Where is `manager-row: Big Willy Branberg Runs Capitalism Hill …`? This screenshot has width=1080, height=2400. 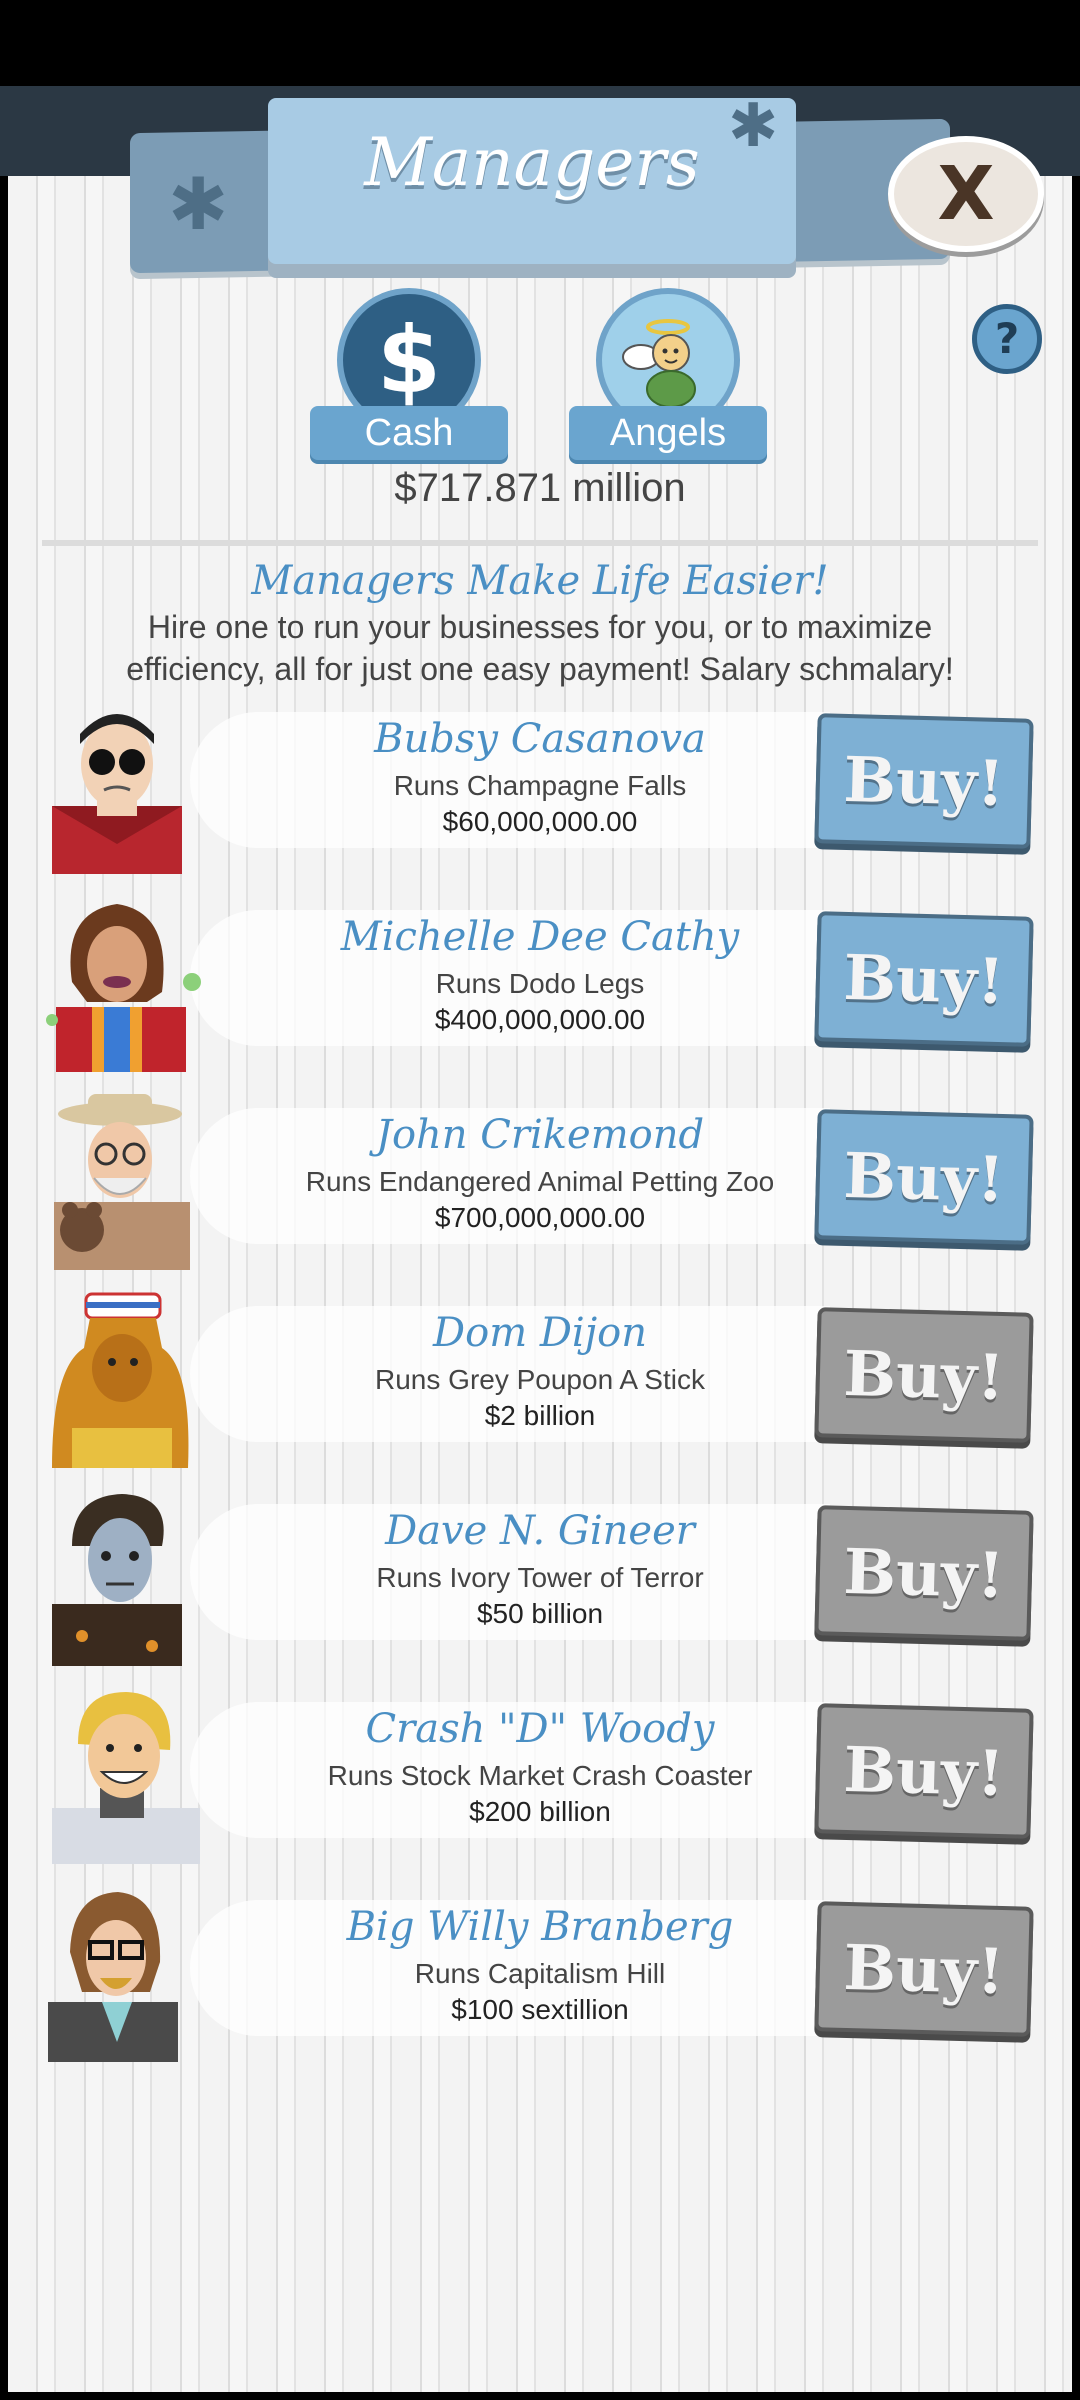 manager-row: Big Willy Branberg Runs Capitalism Hill … is located at coordinates (540, 1972).